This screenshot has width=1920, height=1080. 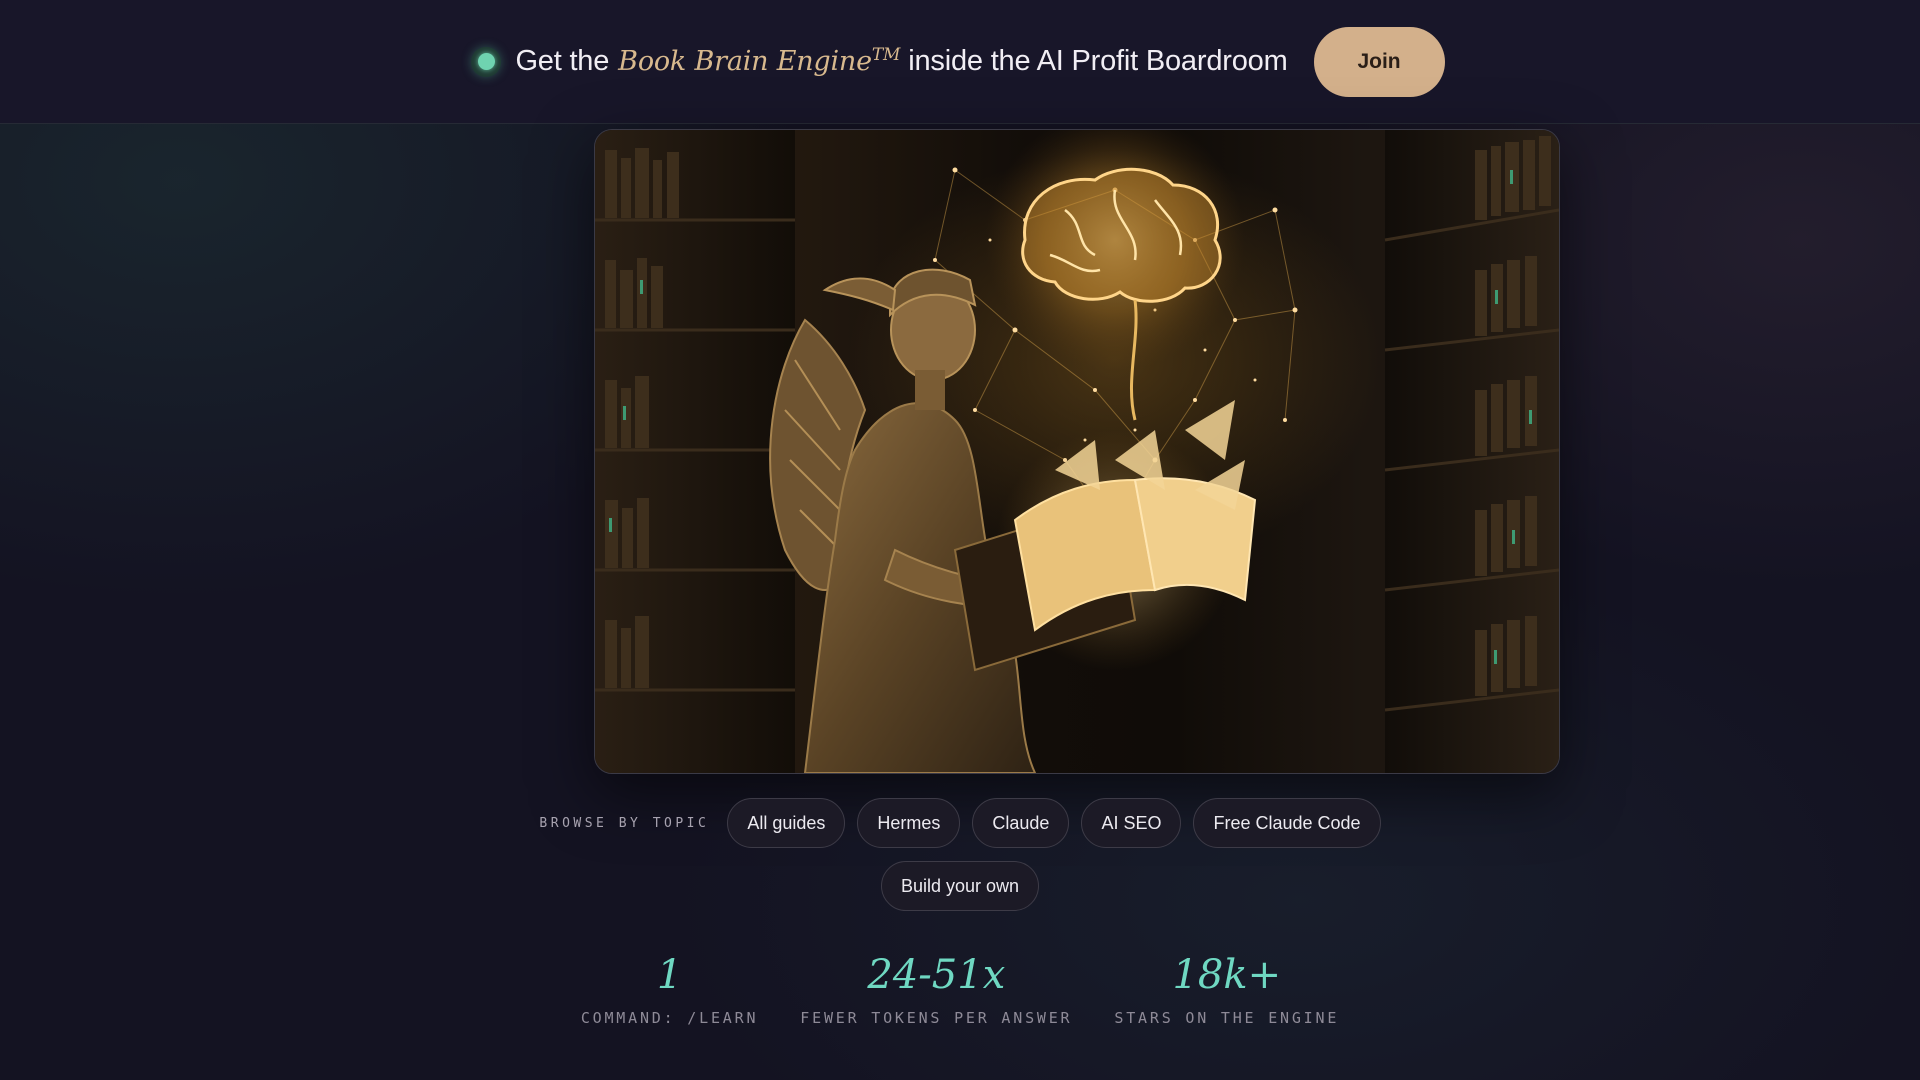 I want to click on stat-label: FEWER TOKENS PER ANSWER, so click(x=936, y=1018).